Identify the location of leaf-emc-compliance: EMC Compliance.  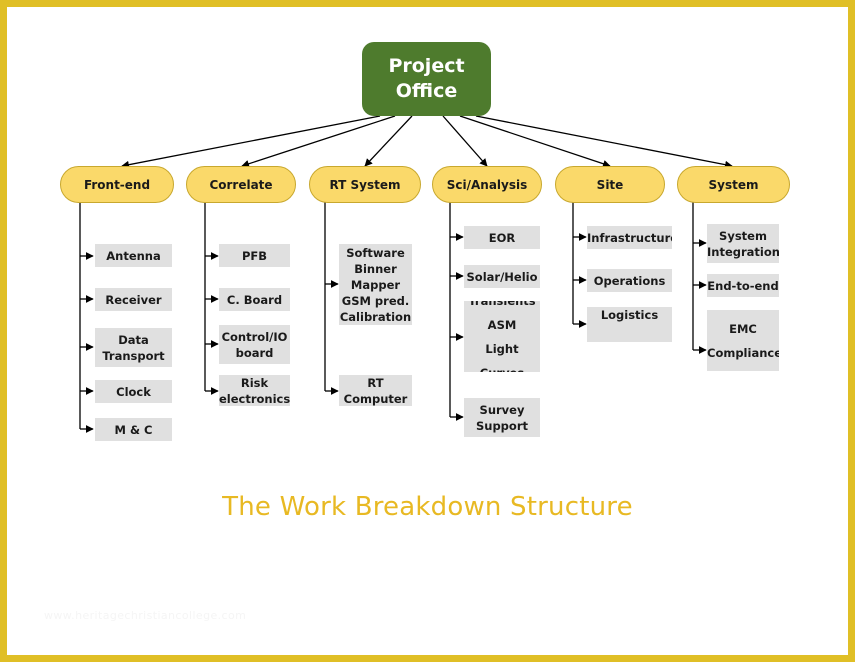
(743, 340).